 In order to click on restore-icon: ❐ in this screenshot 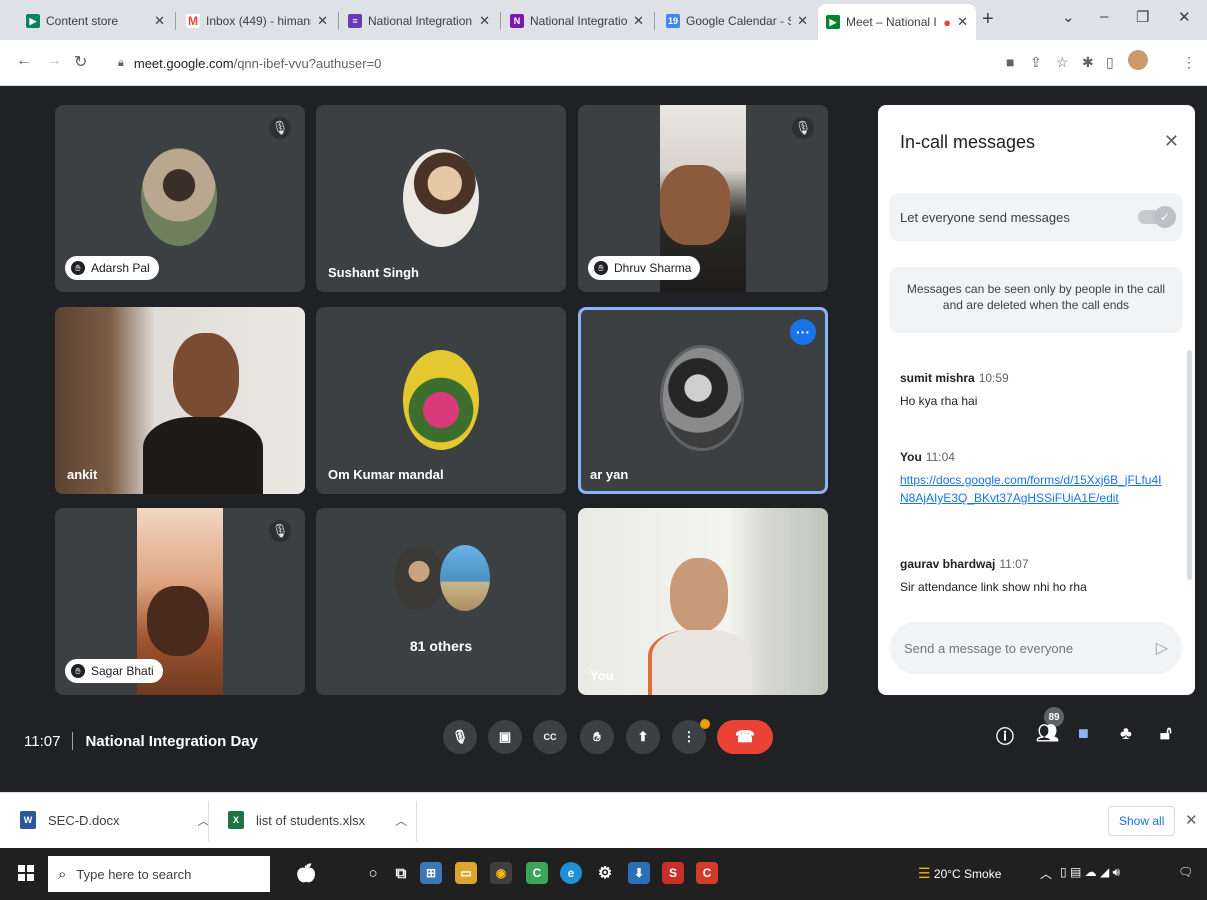, I will do `click(1142, 17)`.